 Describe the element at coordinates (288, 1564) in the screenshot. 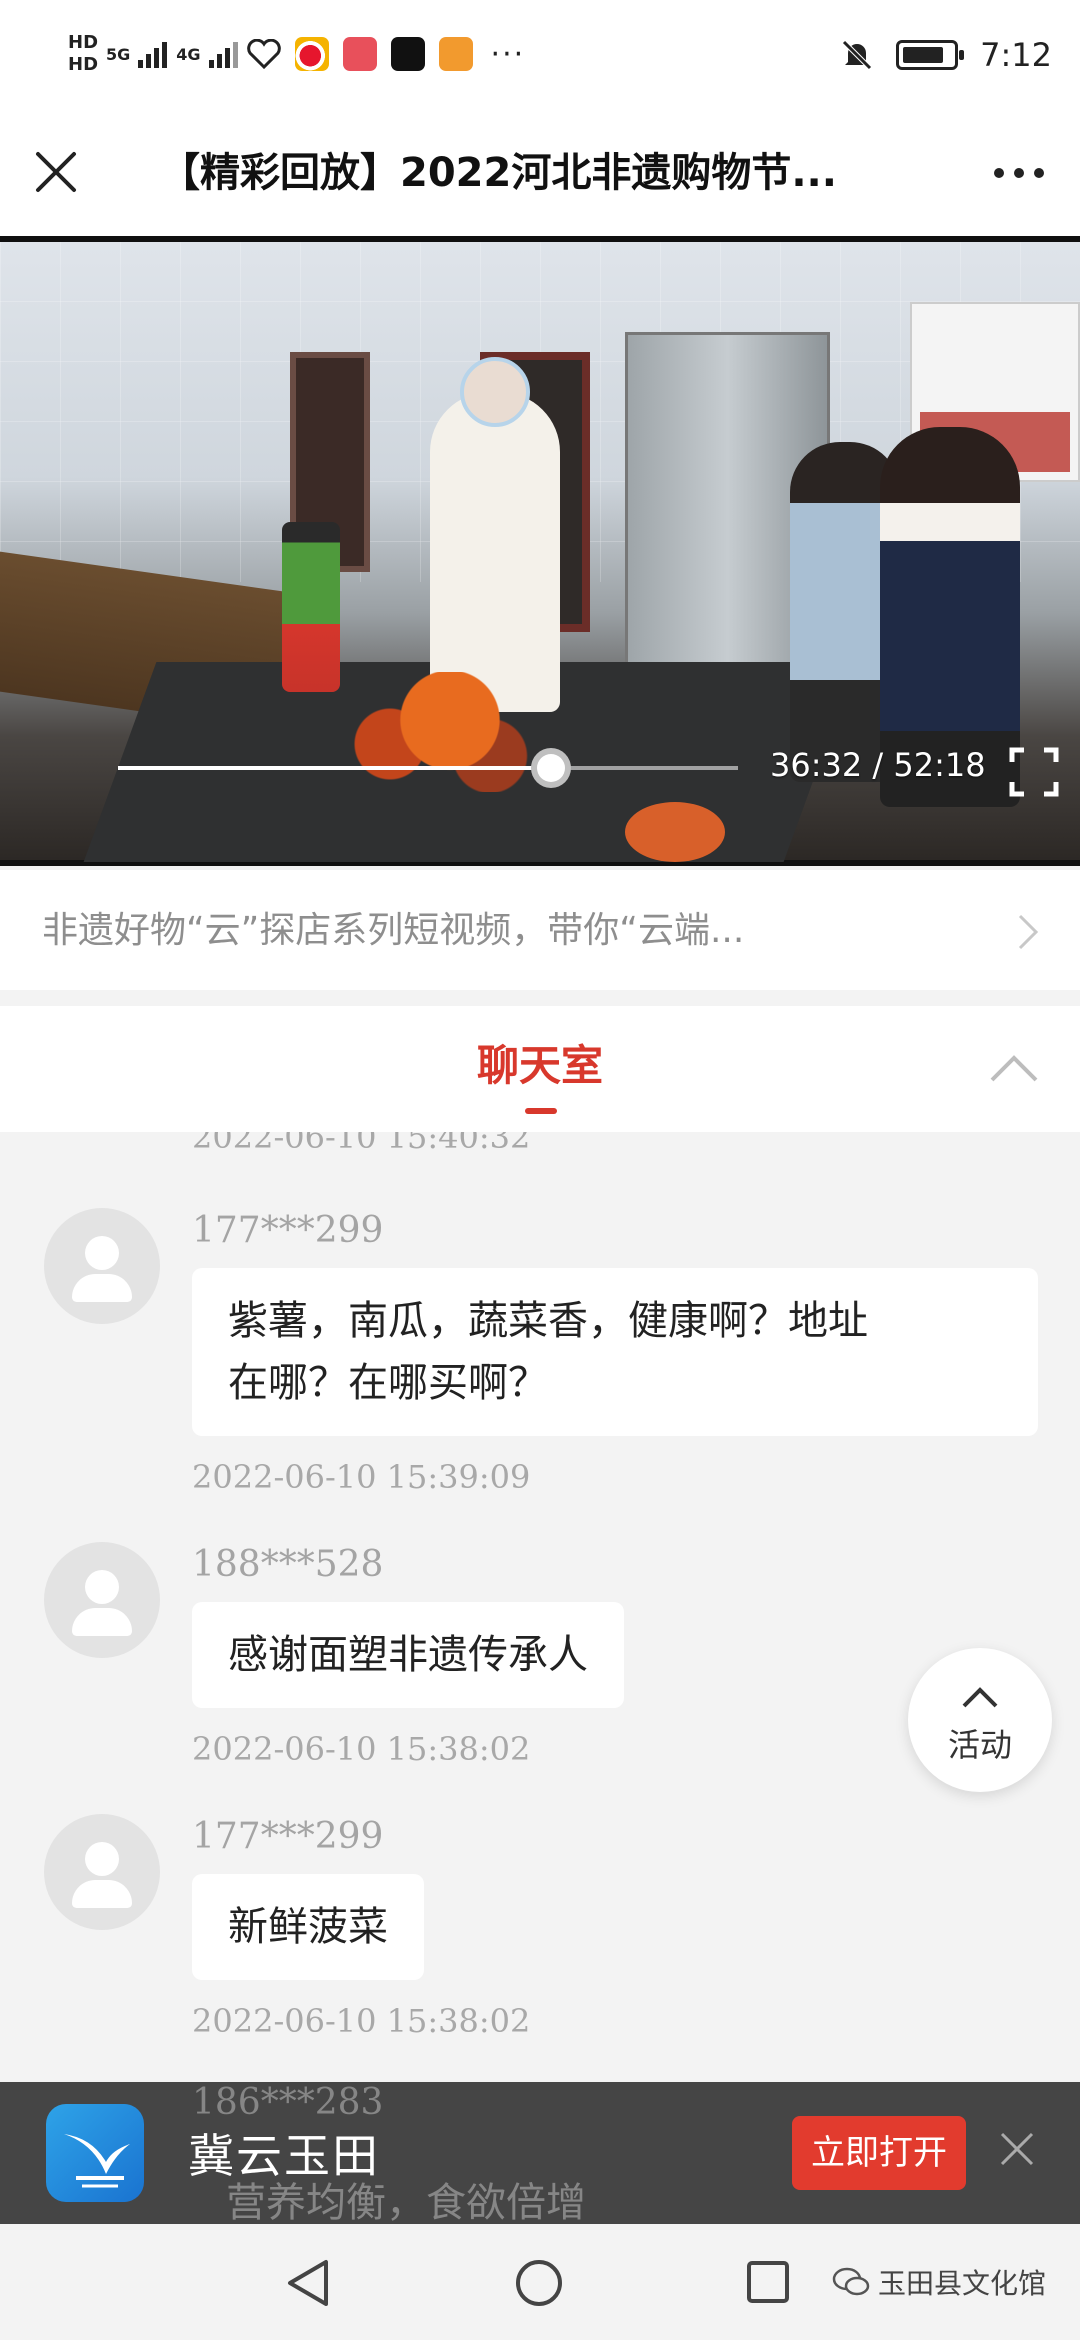

I see `message-username: 188***528` at that location.